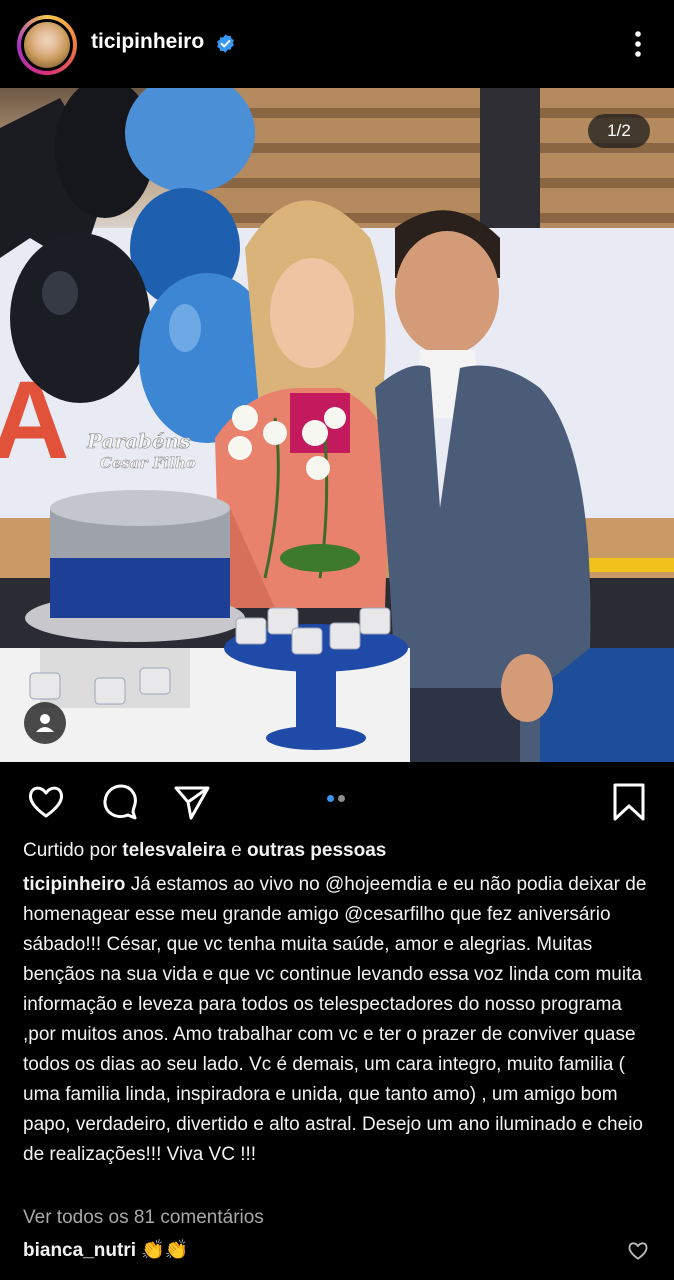  Describe the element at coordinates (638, 44) in the screenshot. I see `more-vertical-icon` at that location.